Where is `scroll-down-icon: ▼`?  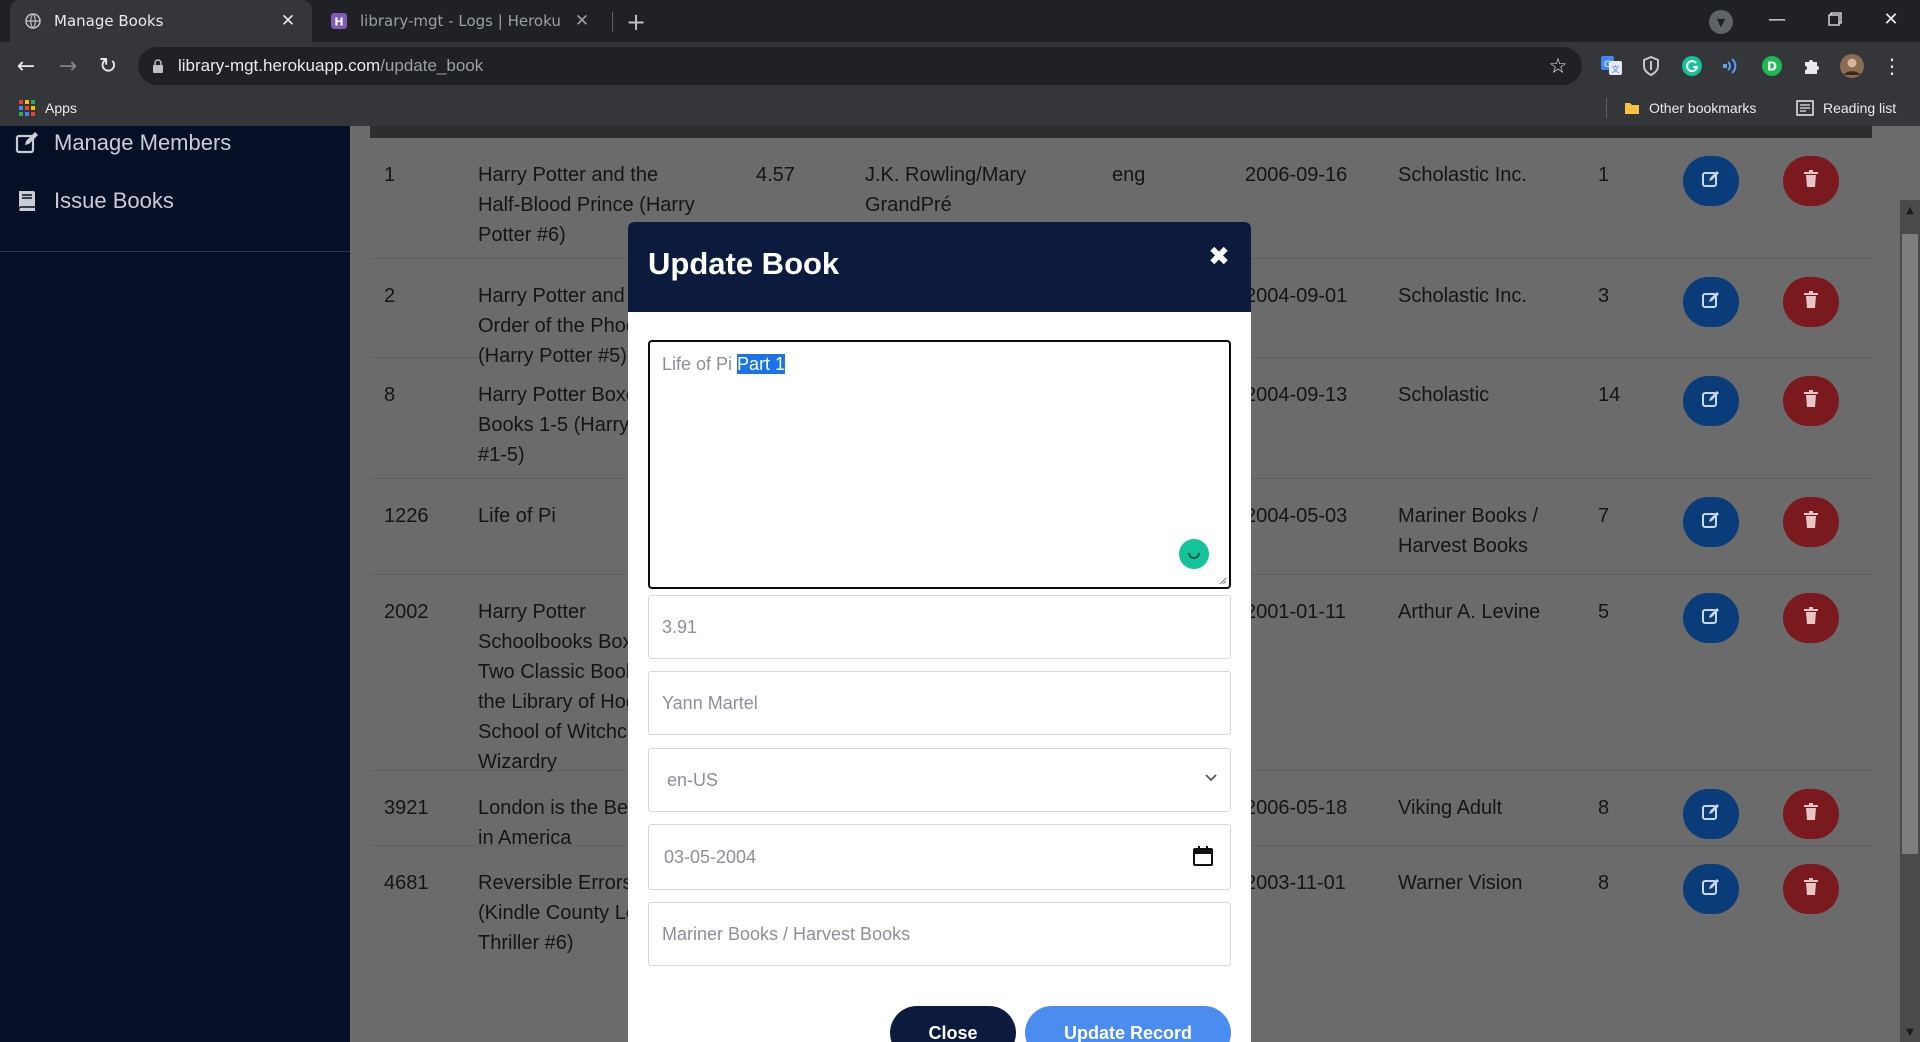
scroll-down-icon: ▼ is located at coordinates (1910, 1032).